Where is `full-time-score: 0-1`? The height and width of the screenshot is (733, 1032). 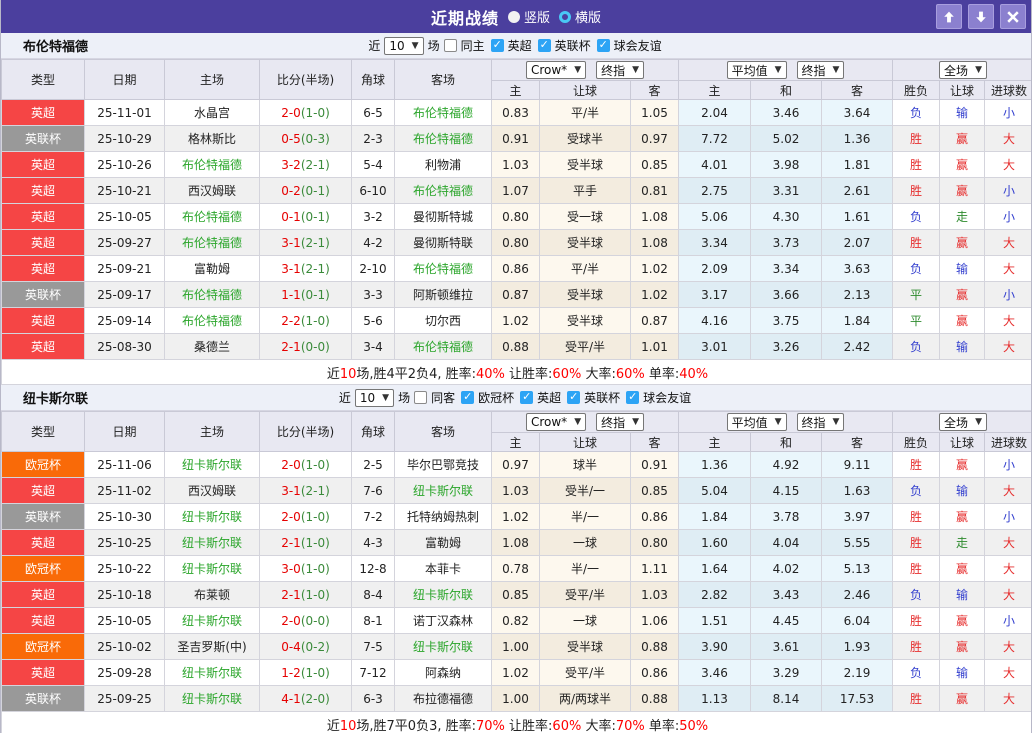
full-time-score: 0-1 is located at coordinates (291, 216).